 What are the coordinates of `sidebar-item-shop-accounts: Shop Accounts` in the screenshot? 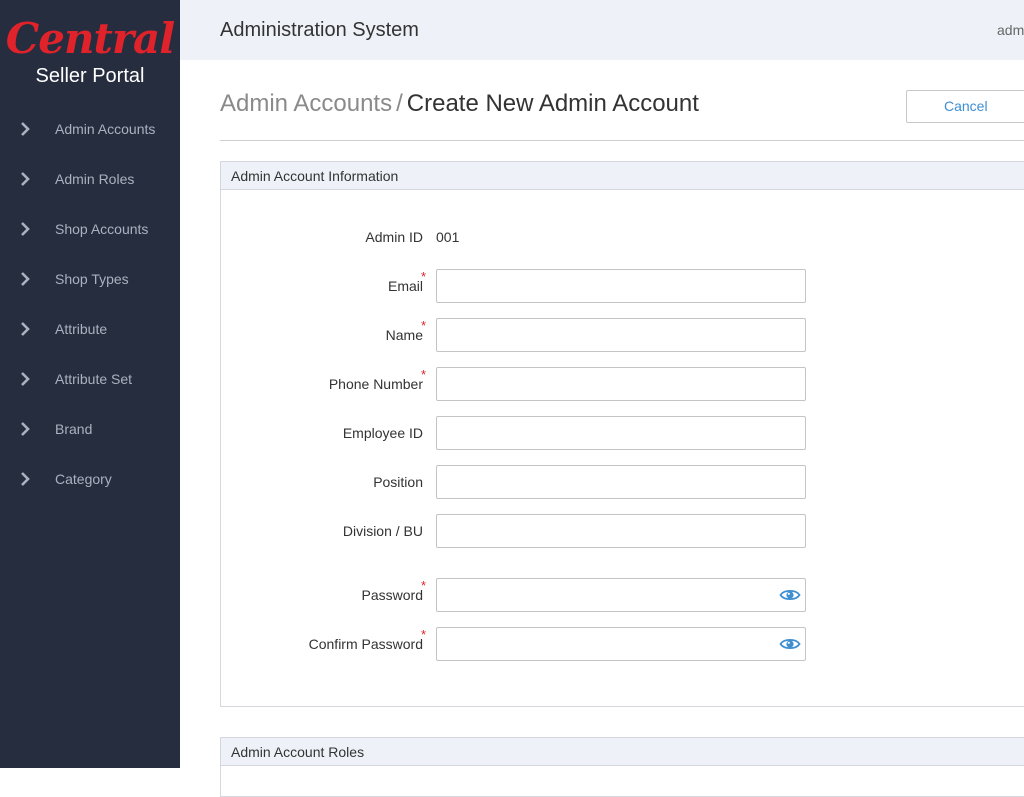 It's located at (90, 229).